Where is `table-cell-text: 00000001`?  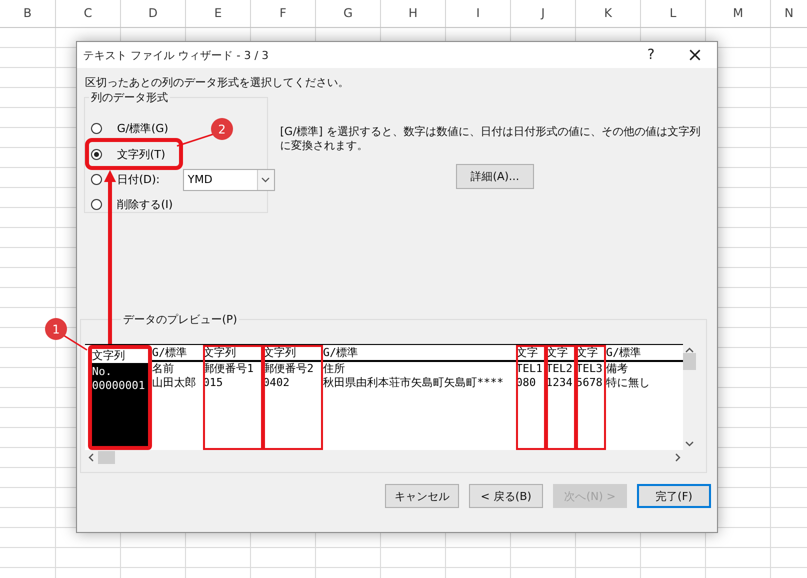
table-cell-text: 00000001 is located at coordinates (119, 386).